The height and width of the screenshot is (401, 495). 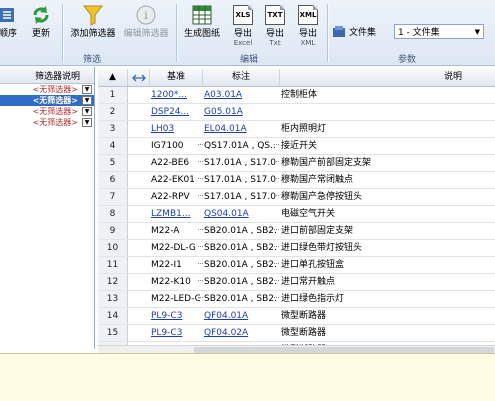 I want to click on base-cell: LH03, so click(x=175, y=129).